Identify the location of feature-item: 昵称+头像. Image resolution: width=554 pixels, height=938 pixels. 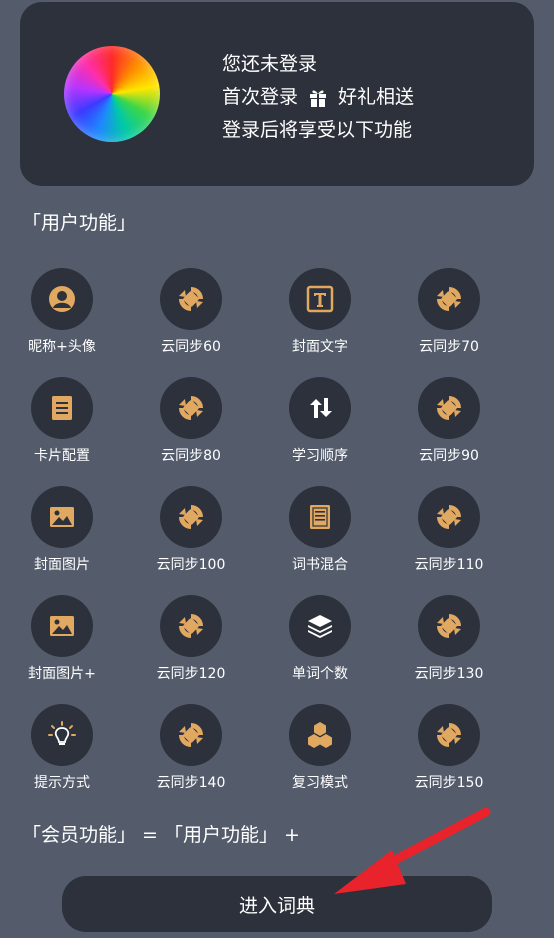
(62, 312).